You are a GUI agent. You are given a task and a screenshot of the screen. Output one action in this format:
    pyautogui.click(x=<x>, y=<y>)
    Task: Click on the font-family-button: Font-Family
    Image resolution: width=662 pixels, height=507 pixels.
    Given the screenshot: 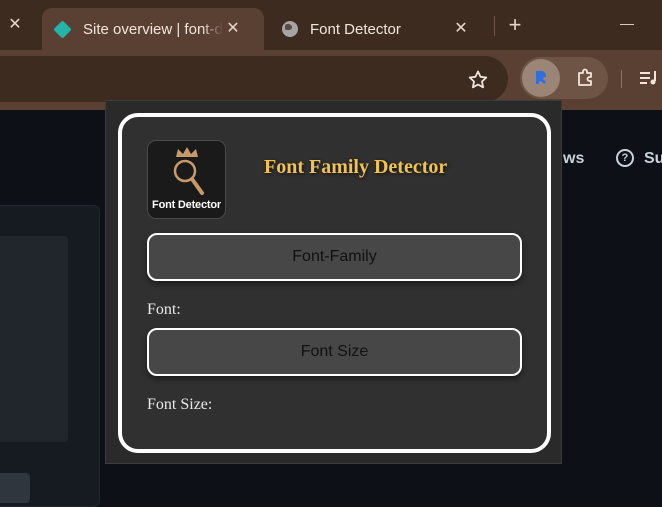 What is the action you would take?
    pyautogui.click(x=334, y=257)
    